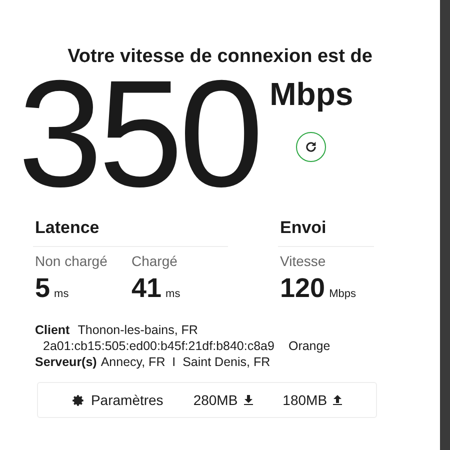 The width and height of the screenshot is (450, 450). I want to click on metric-label: Chargé, so click(155, 261).